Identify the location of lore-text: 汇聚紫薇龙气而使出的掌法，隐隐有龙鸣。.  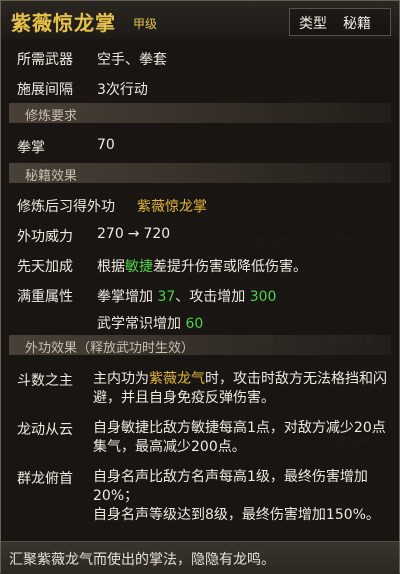
(142, 560).